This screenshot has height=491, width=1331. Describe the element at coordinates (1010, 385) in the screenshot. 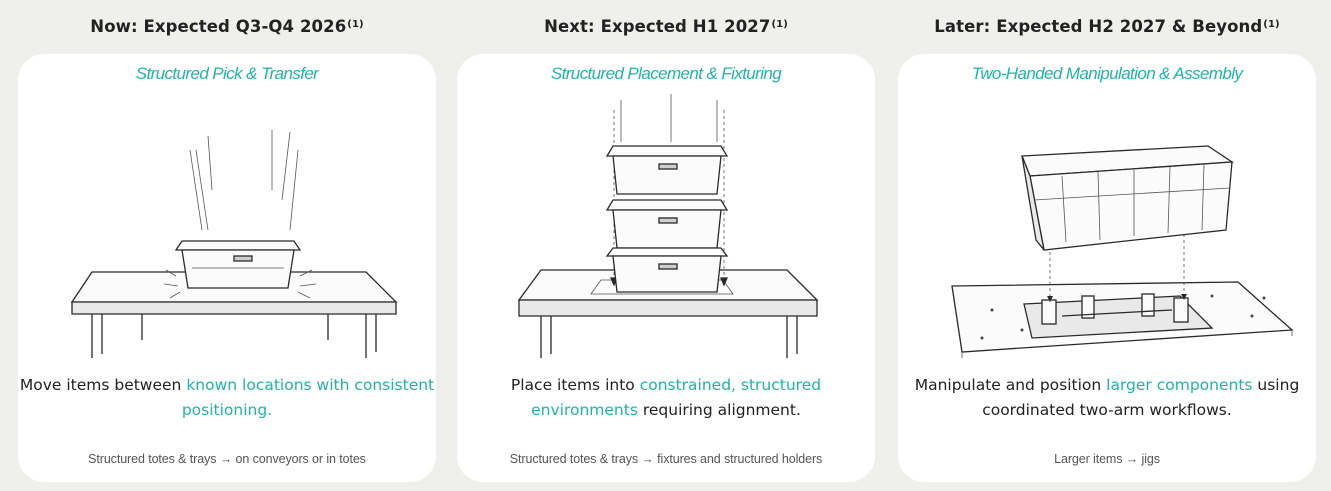

I see `description-text: Manipulate and position` at that location.